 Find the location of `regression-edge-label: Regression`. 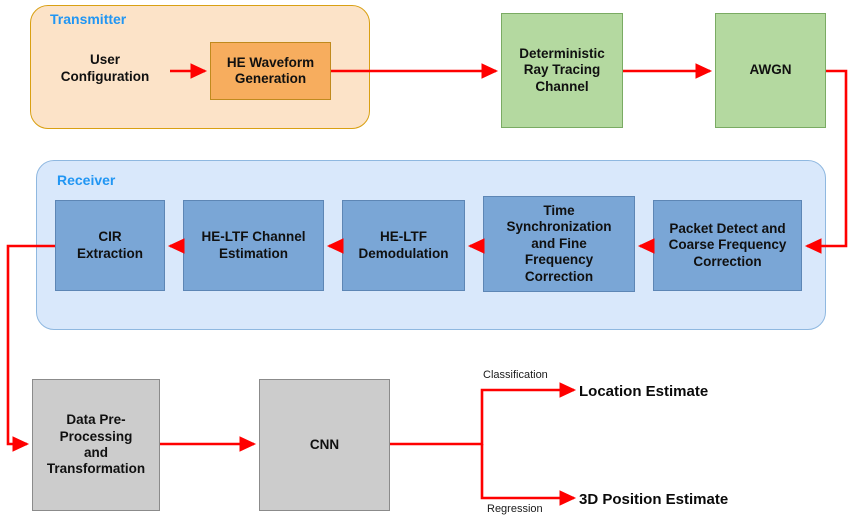

regression-edge-label: Regression is located at coordinates (515, 509).